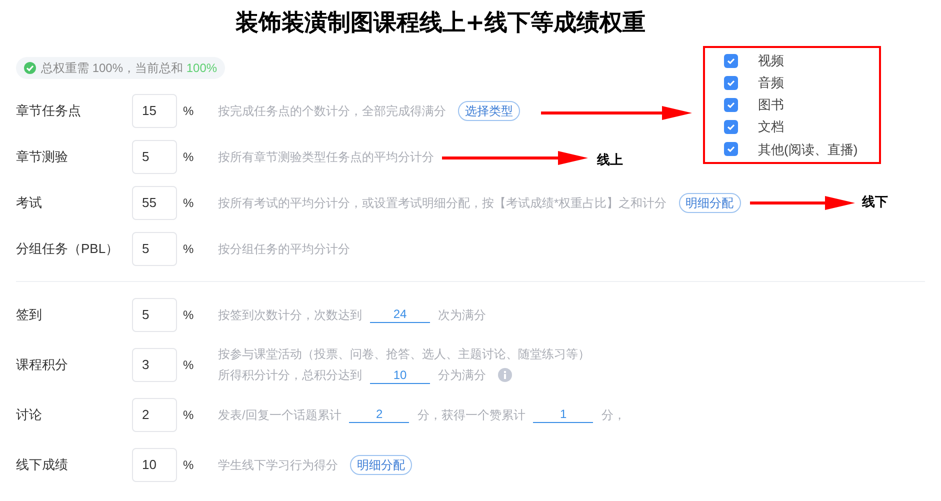 Image resolution: width=941 pixels, height=501 pixels. I want to click on item-label: 章节任务点, so click(49, 111).